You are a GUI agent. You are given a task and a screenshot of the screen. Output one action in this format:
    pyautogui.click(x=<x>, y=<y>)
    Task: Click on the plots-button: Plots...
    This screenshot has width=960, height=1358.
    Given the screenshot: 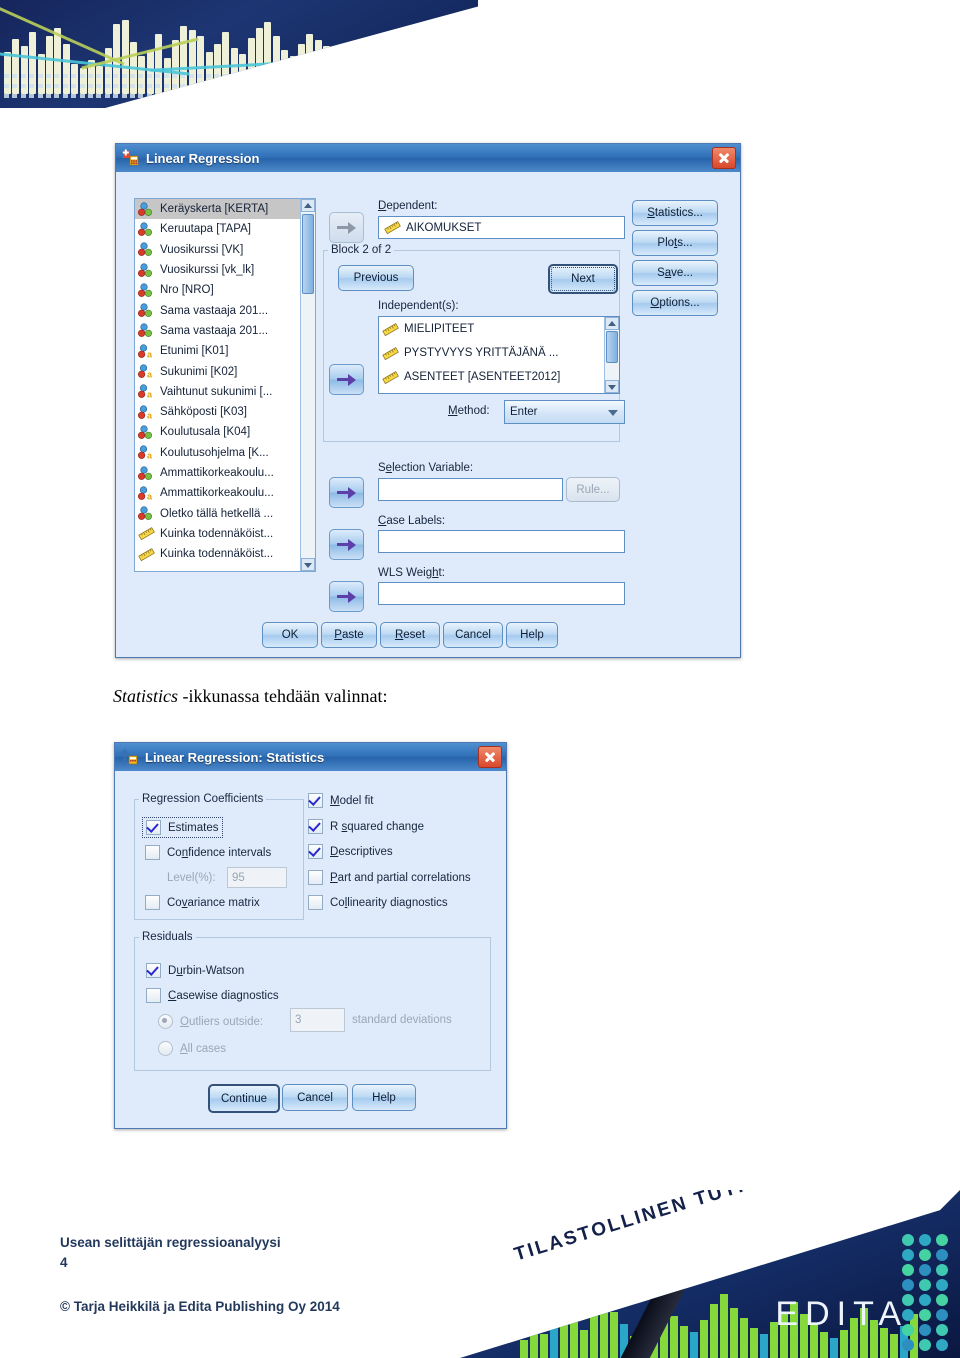 What is the action you would take?
    pyautogui.click(x=675, y=243)
    